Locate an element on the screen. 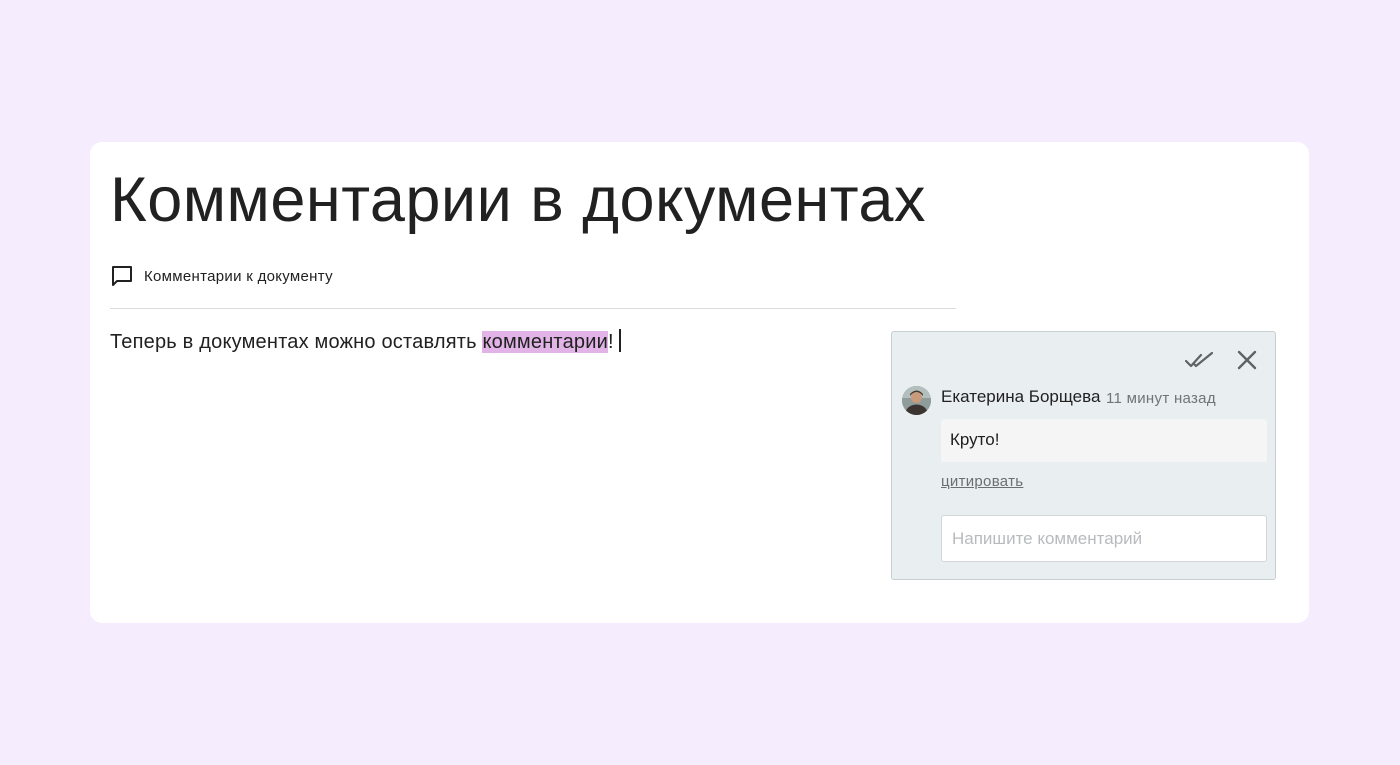 Image resolution: width=1400 pixels, height=765 pixels. document-title: Комментарии в документах is located at coordinates (518, 200).